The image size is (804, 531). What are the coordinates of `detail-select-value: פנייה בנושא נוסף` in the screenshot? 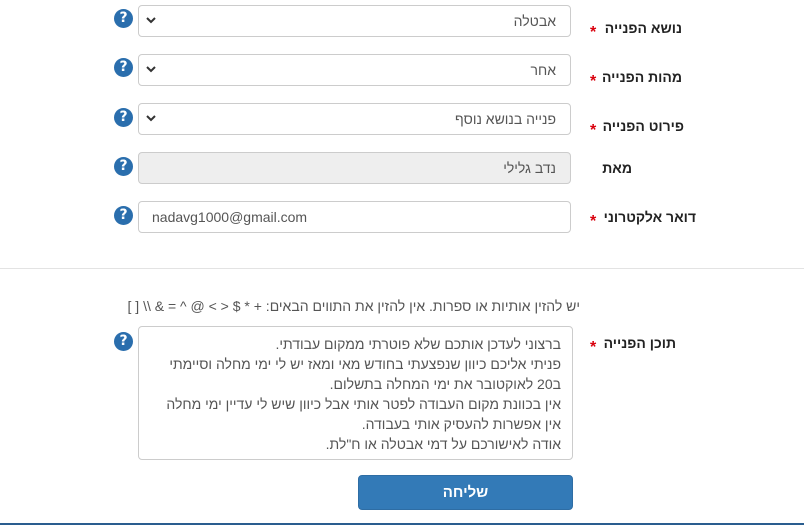 It's located at (505, 119).